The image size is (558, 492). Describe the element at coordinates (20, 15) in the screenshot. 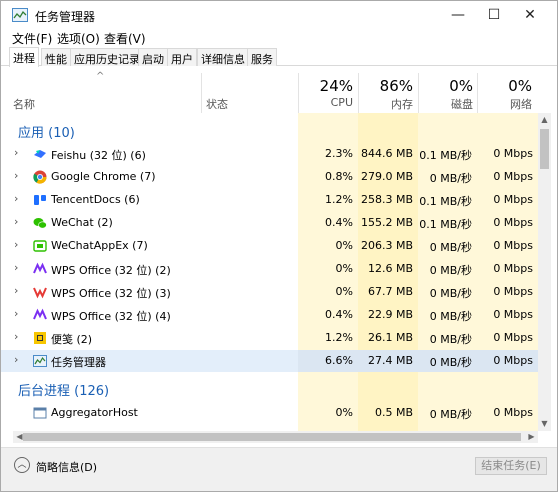

I see `task-manager-app-icon` at that location.